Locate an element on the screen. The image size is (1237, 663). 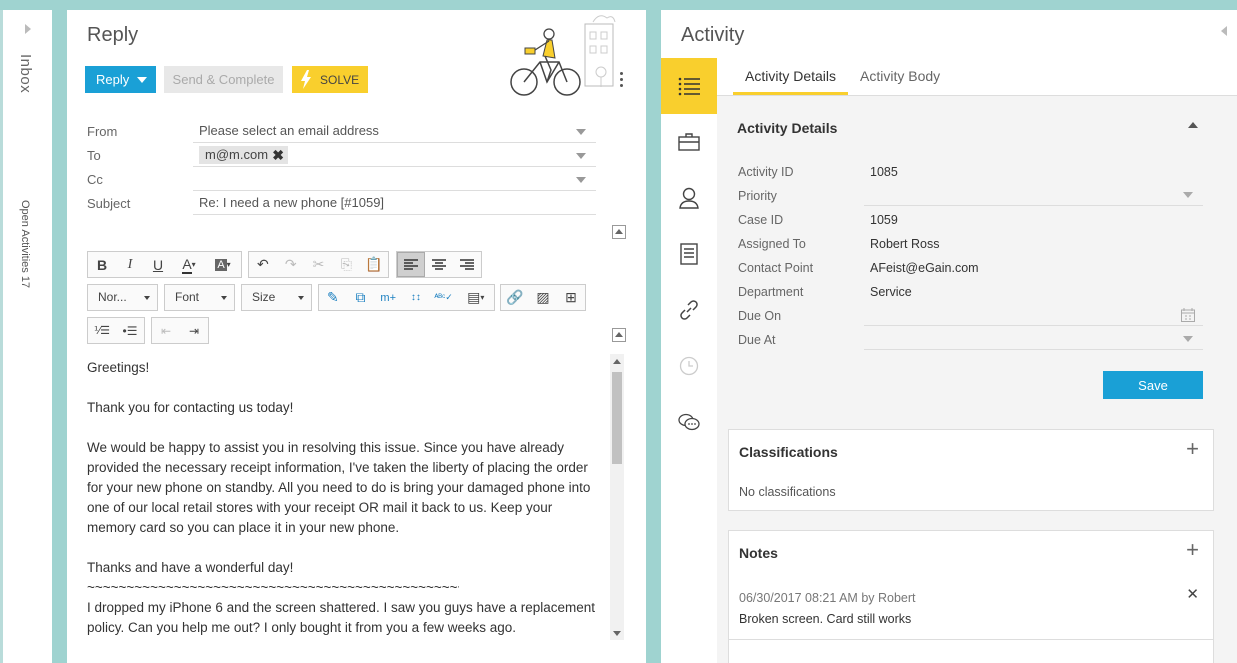
align-center-icon is located at coordinates (439, 264).